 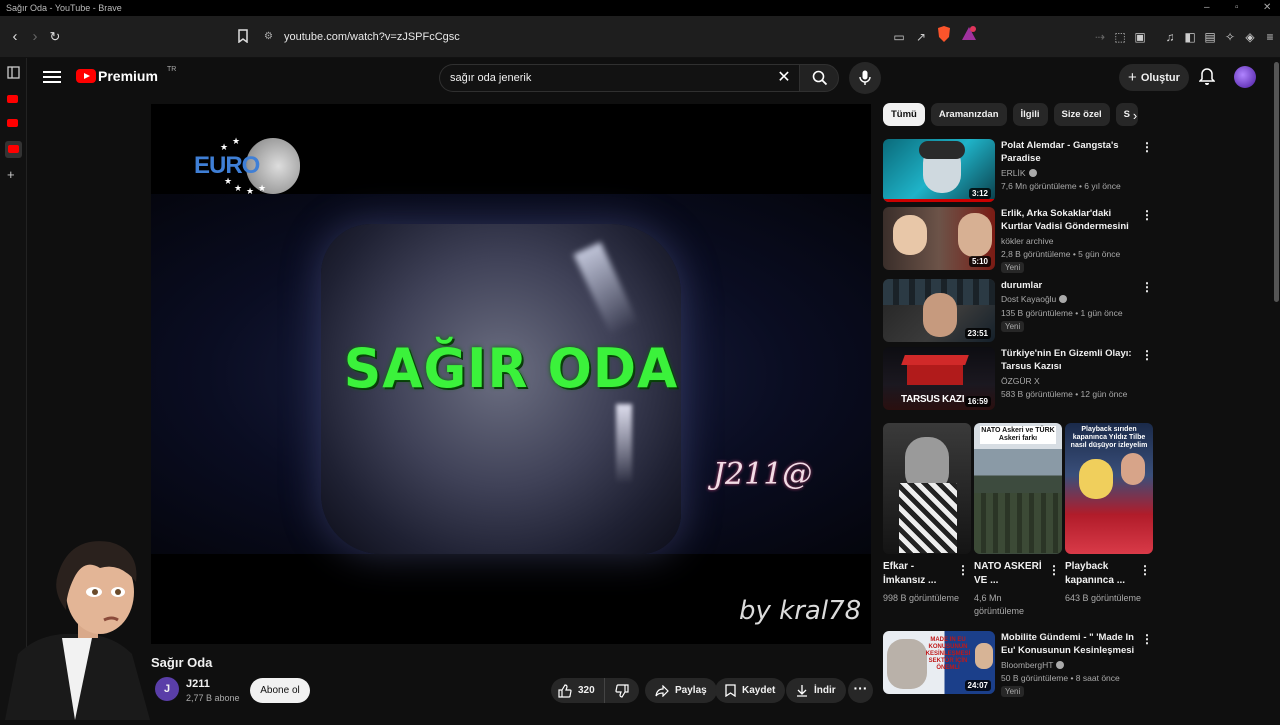 I want to click on share-button: Paylaş, so click(x=681, y=690).